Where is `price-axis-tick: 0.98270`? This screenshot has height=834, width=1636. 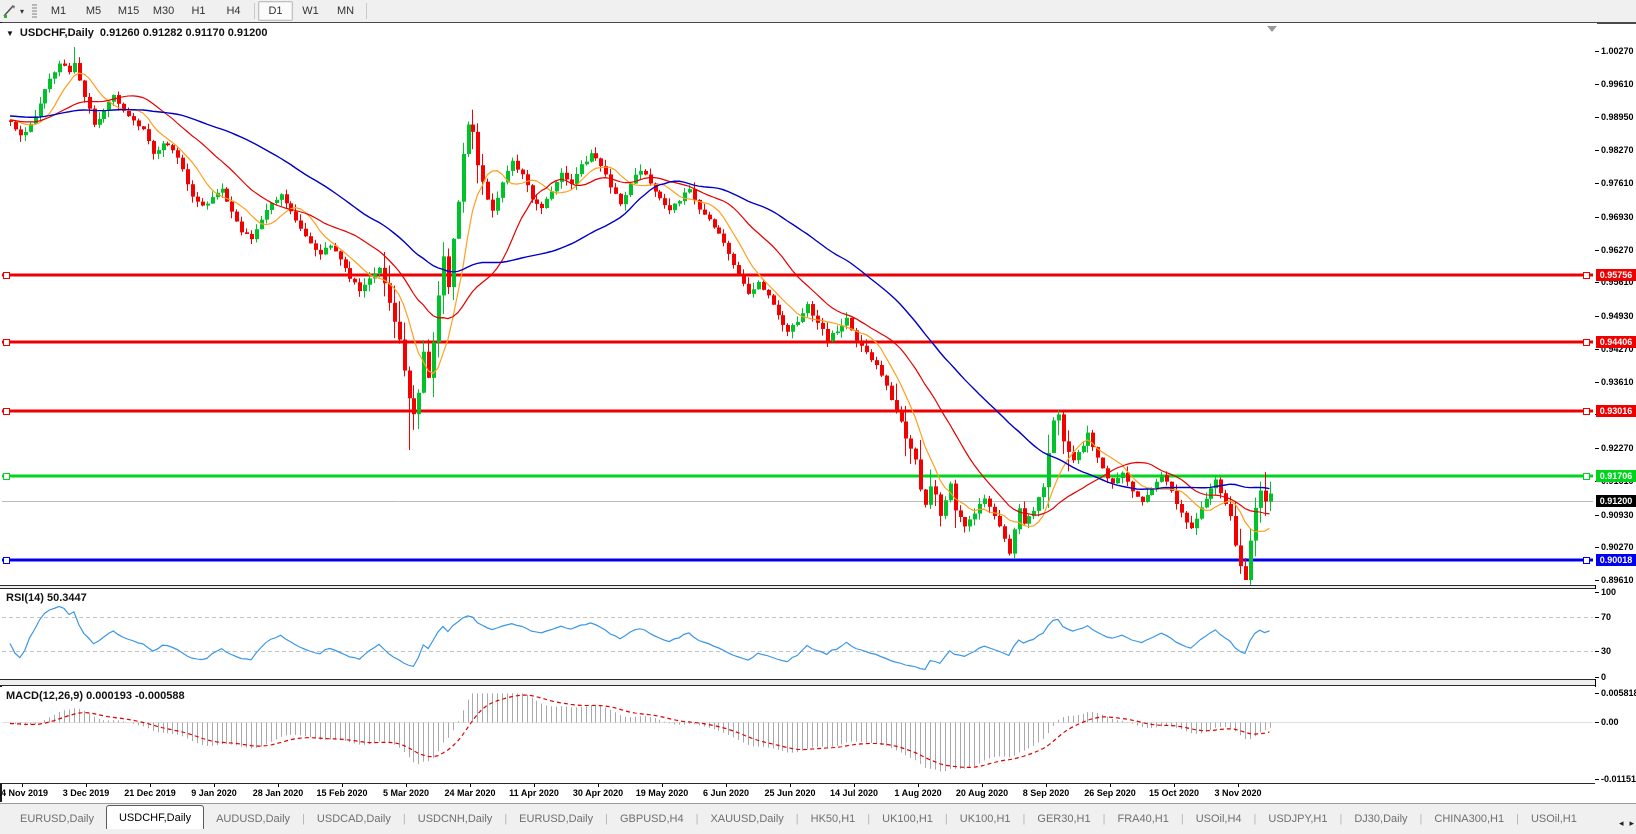
price-axis-tick: 0.98270 is located at coordinates (1617, 150).